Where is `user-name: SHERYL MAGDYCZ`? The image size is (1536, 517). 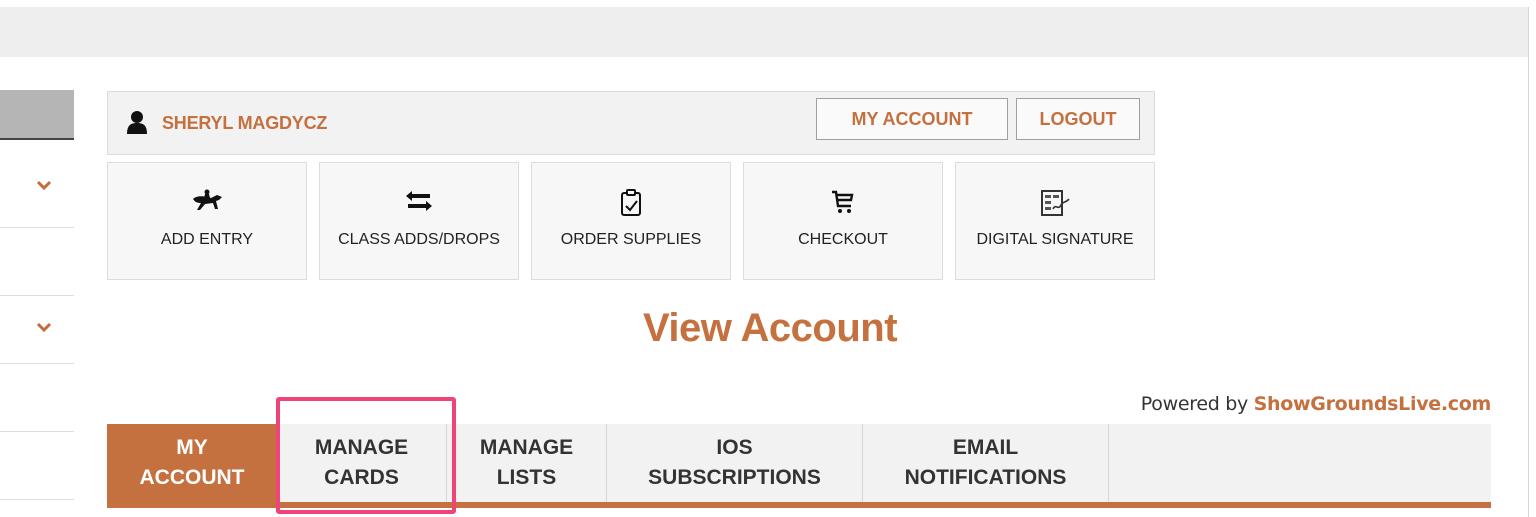 user-name: SHERYL MAGDYCZ is located at coordinates (244, 123).